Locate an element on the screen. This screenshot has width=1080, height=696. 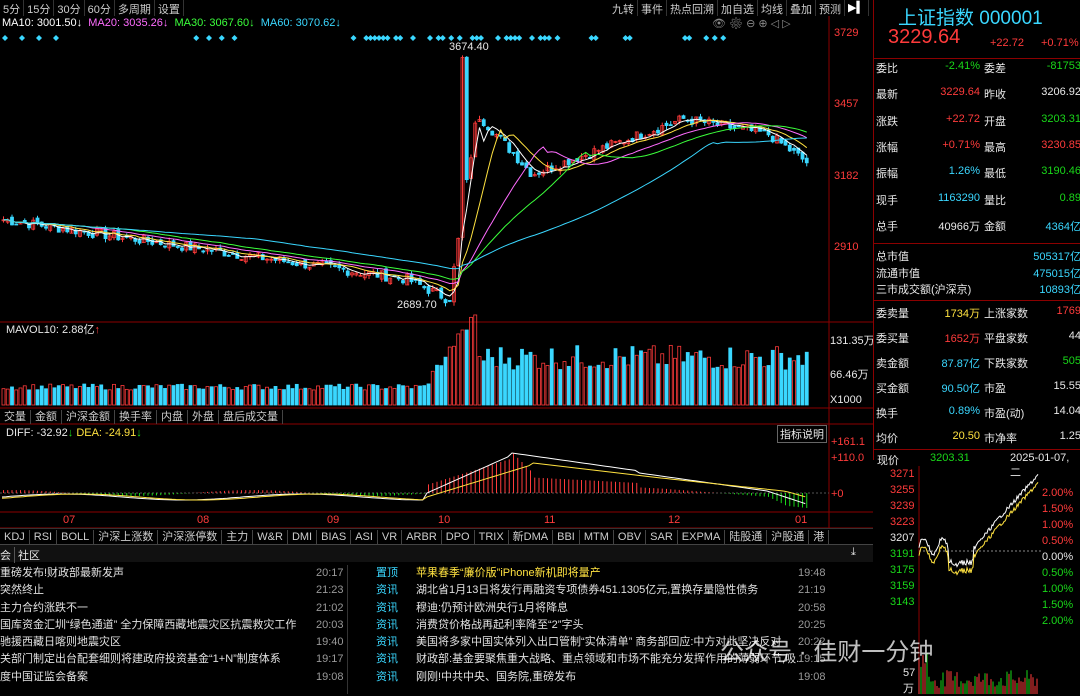
indicator-tab: 沪深涨停数 is located at coordinates (190, 536).